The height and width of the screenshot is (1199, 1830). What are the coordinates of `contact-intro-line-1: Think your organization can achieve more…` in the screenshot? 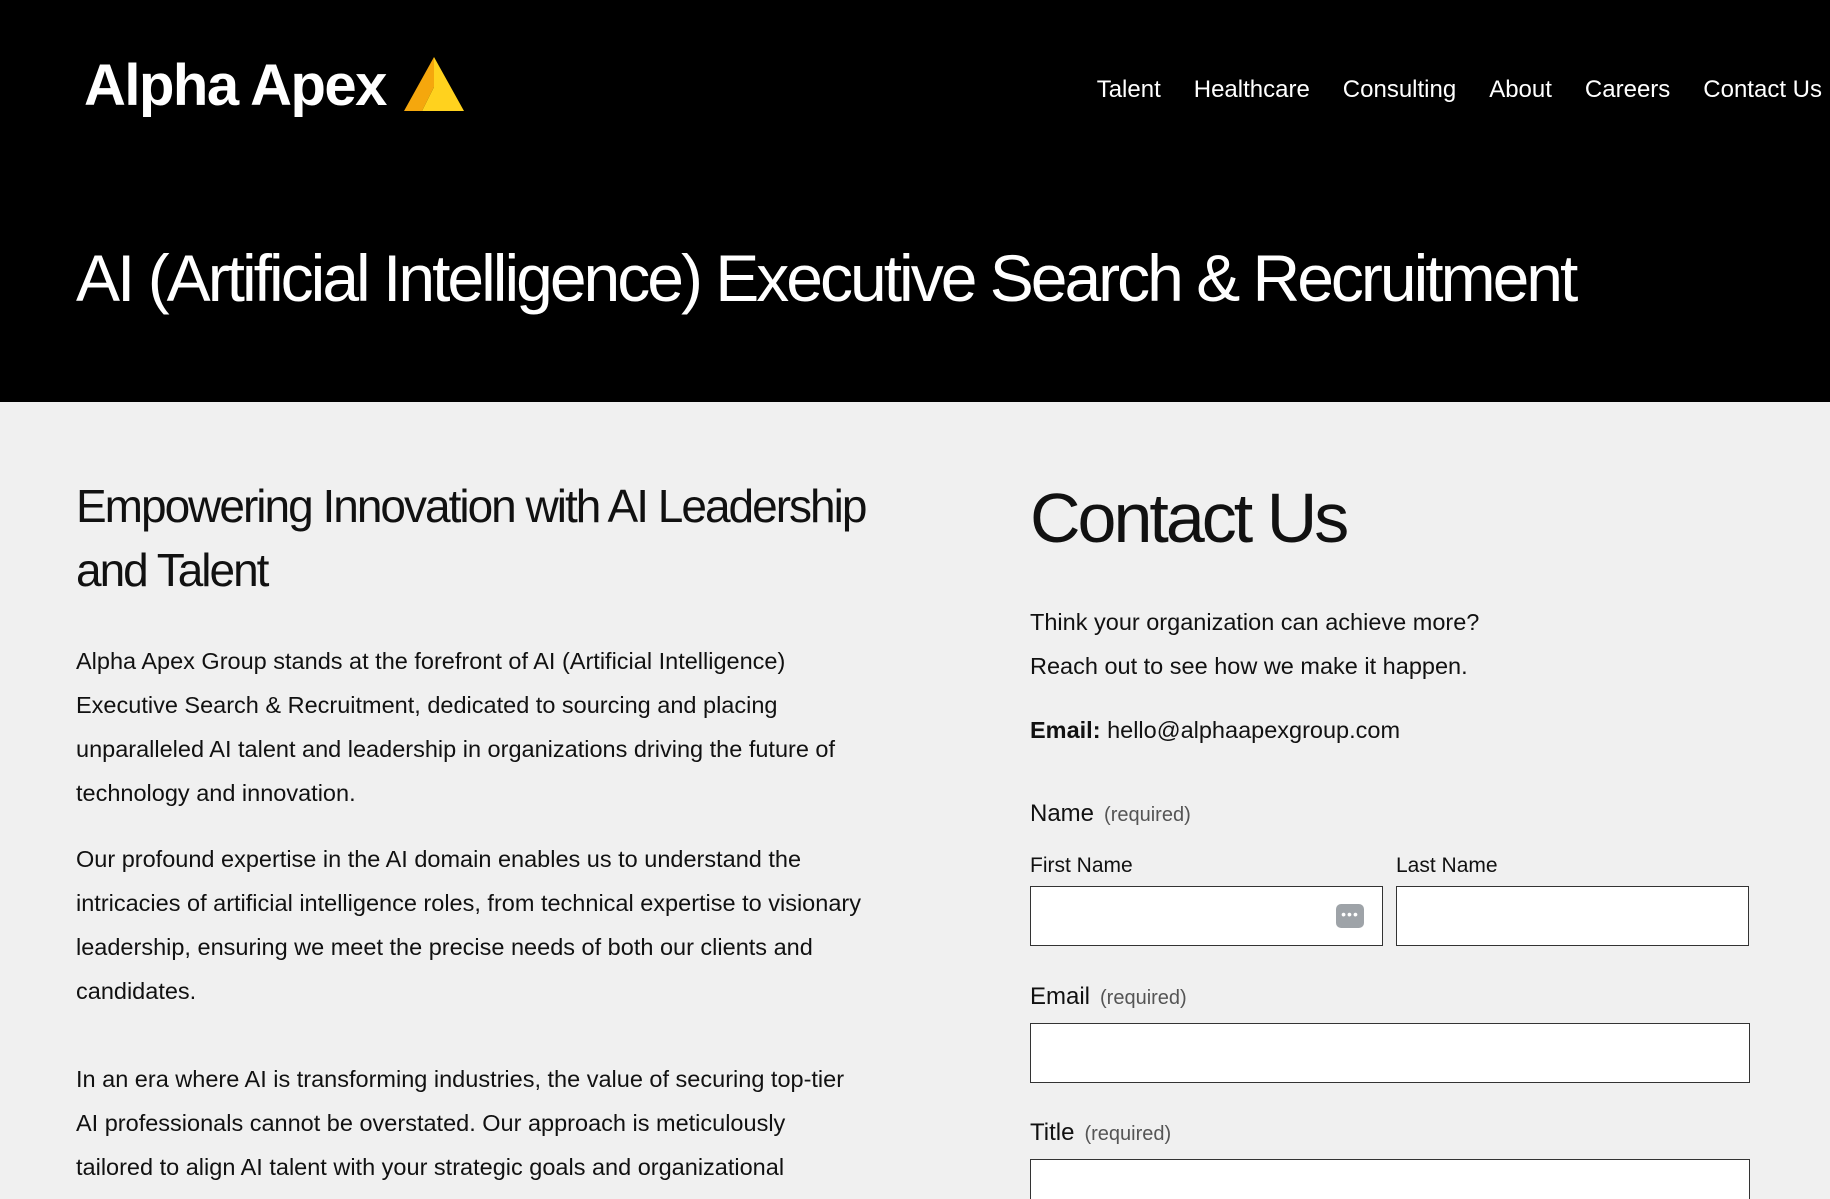 It's located at (1255, 622).